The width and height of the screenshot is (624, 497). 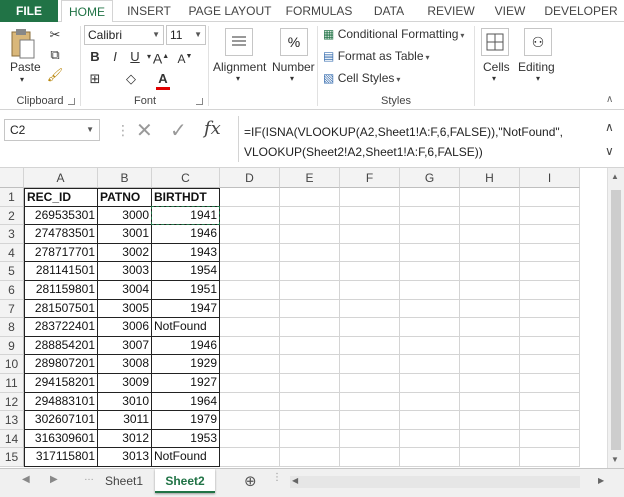 What do you see at coordinates (125, 439) in the screenshot?
I see `cell-b14: 3012` at bounding box center [125, 439].